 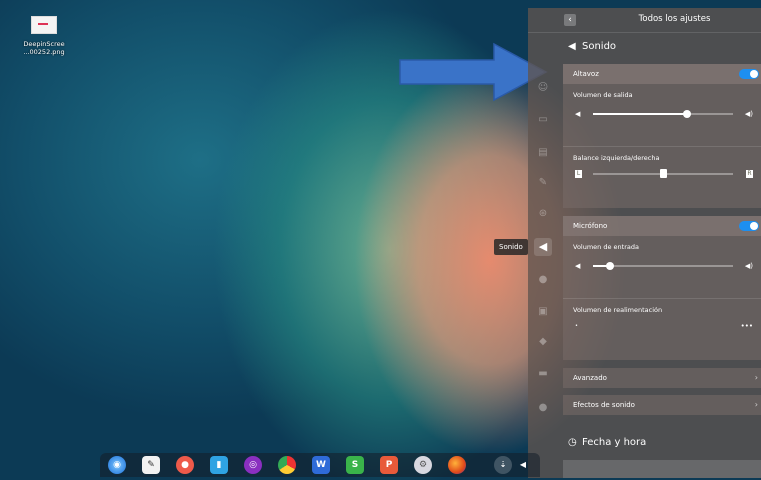 What do you see at coordinates (543, 183) in the screenshot?
I see `palette-icon: ✎` at bounding box center [543, 183].